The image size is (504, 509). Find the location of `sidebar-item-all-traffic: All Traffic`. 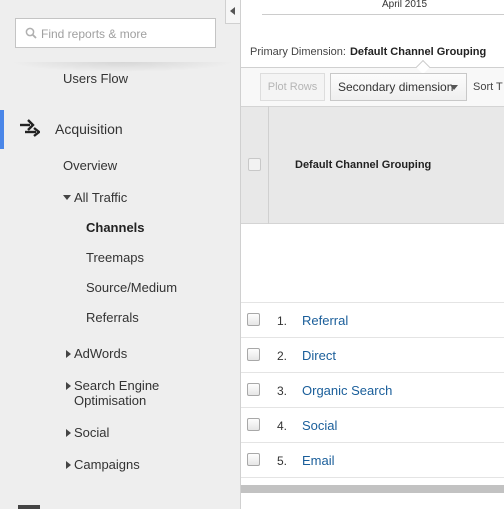

sidebar-item-all-traffic: All Traffic is located at coordinates (95, 197).